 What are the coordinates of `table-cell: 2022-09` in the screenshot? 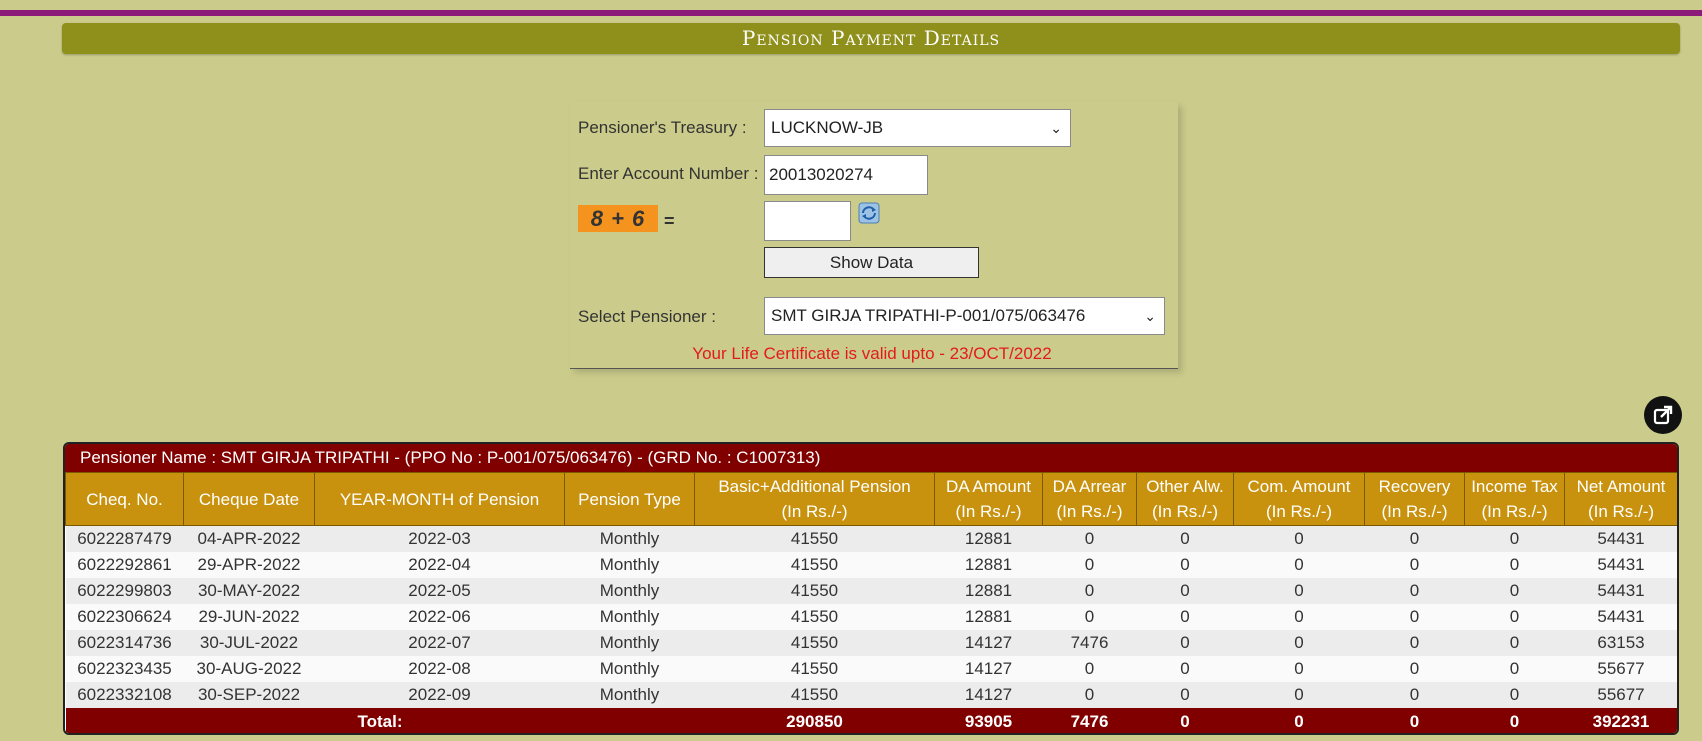 It's located at (439, 695).